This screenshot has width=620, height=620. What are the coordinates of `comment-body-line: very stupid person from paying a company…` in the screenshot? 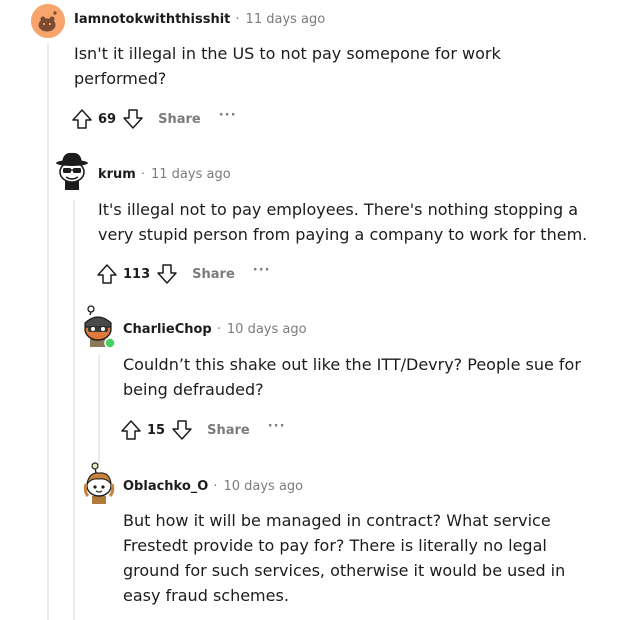 It's located at (343, 234).